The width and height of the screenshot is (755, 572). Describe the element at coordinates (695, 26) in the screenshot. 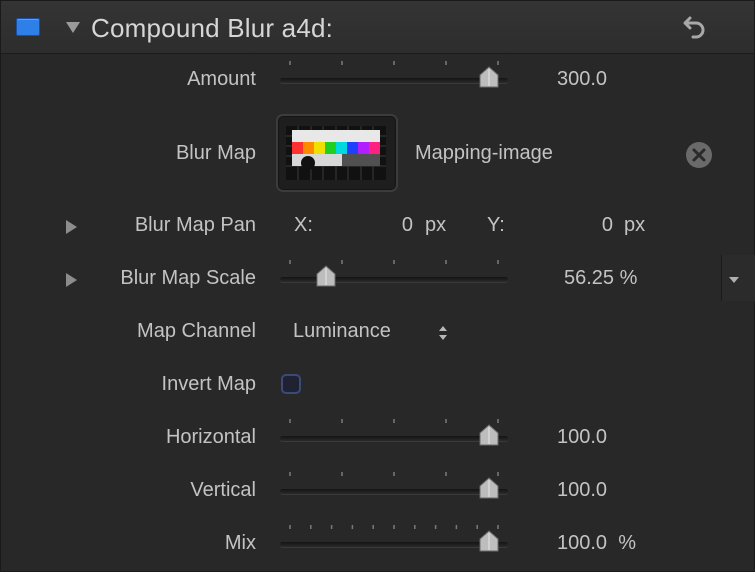

I see `reset-arrow-icon` at that location.